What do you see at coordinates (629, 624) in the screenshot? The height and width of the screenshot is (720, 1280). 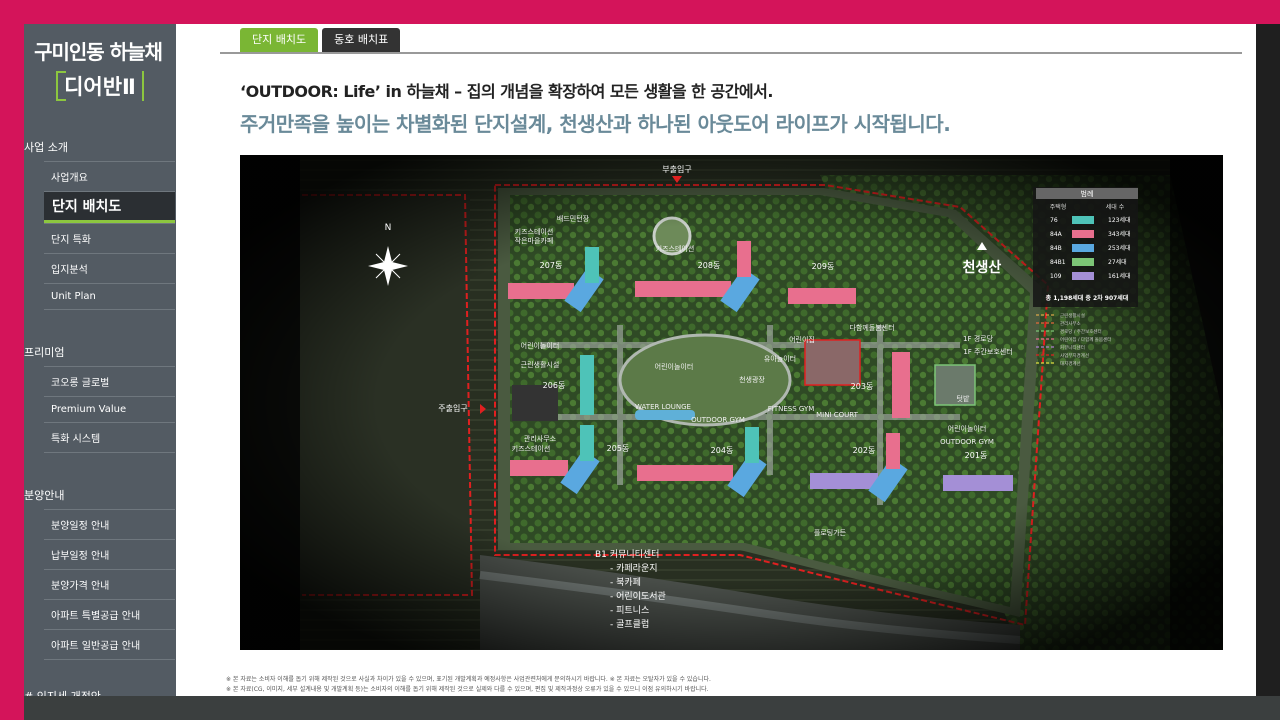 I see `community-item: - 골프클럽` at bounding box center [629, 624].